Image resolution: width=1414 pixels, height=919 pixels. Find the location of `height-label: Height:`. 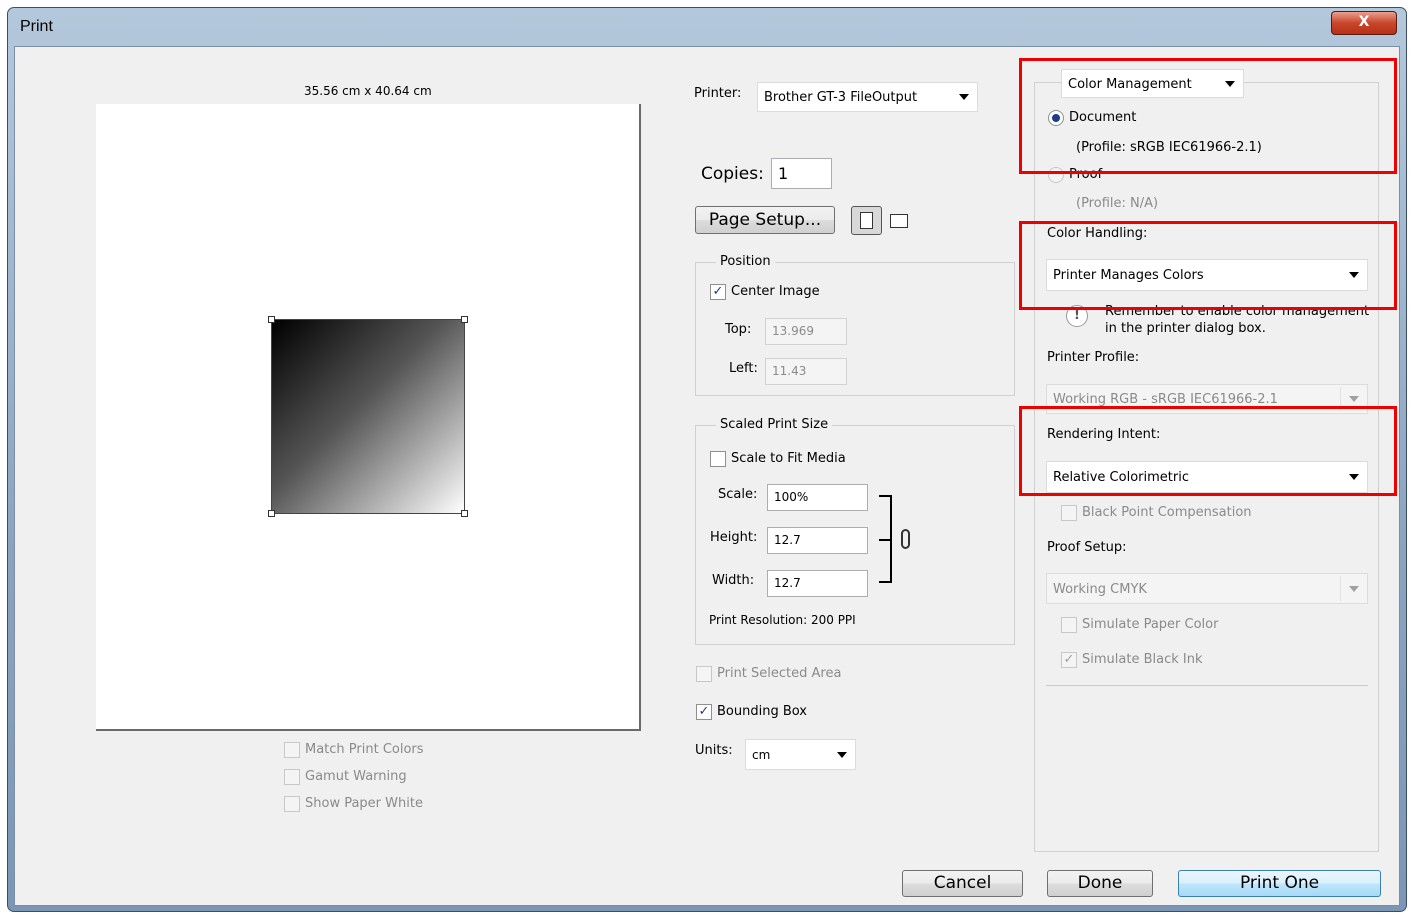

height-label: Height: is located at coordinates (734, 537).